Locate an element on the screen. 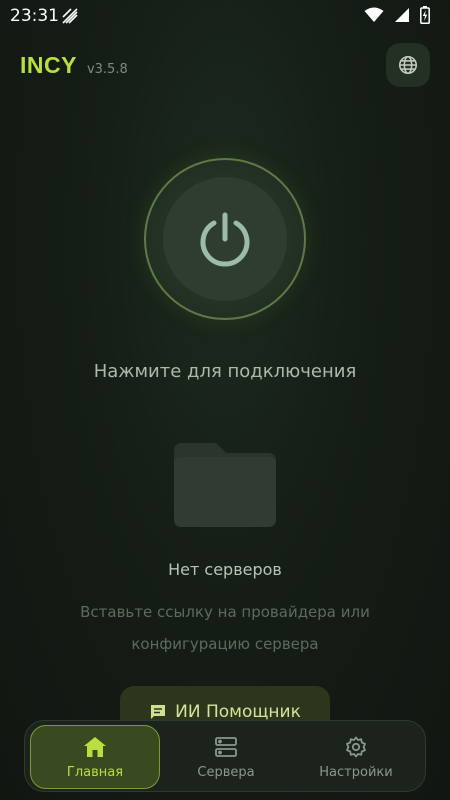  power-icon is located at coordinates (225, 239).